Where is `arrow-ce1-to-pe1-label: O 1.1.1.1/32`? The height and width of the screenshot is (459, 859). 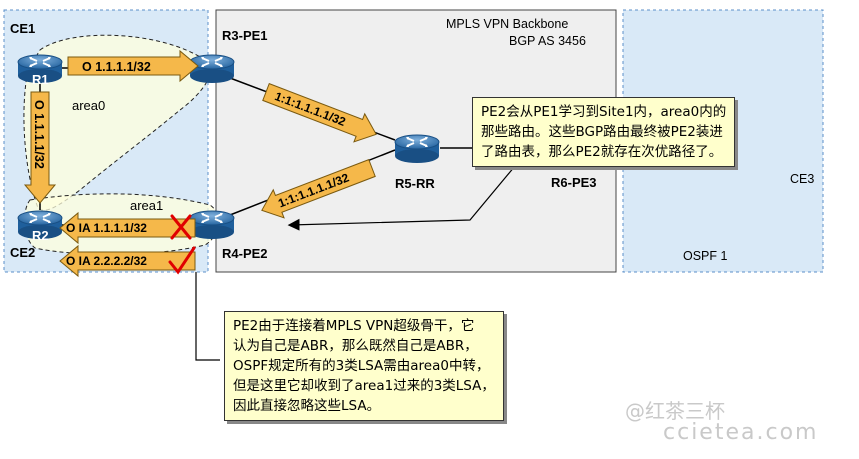 arrow-ce1-to-pe1-label: O 1.1.1.1/32 is located at coordinates (116, 67).